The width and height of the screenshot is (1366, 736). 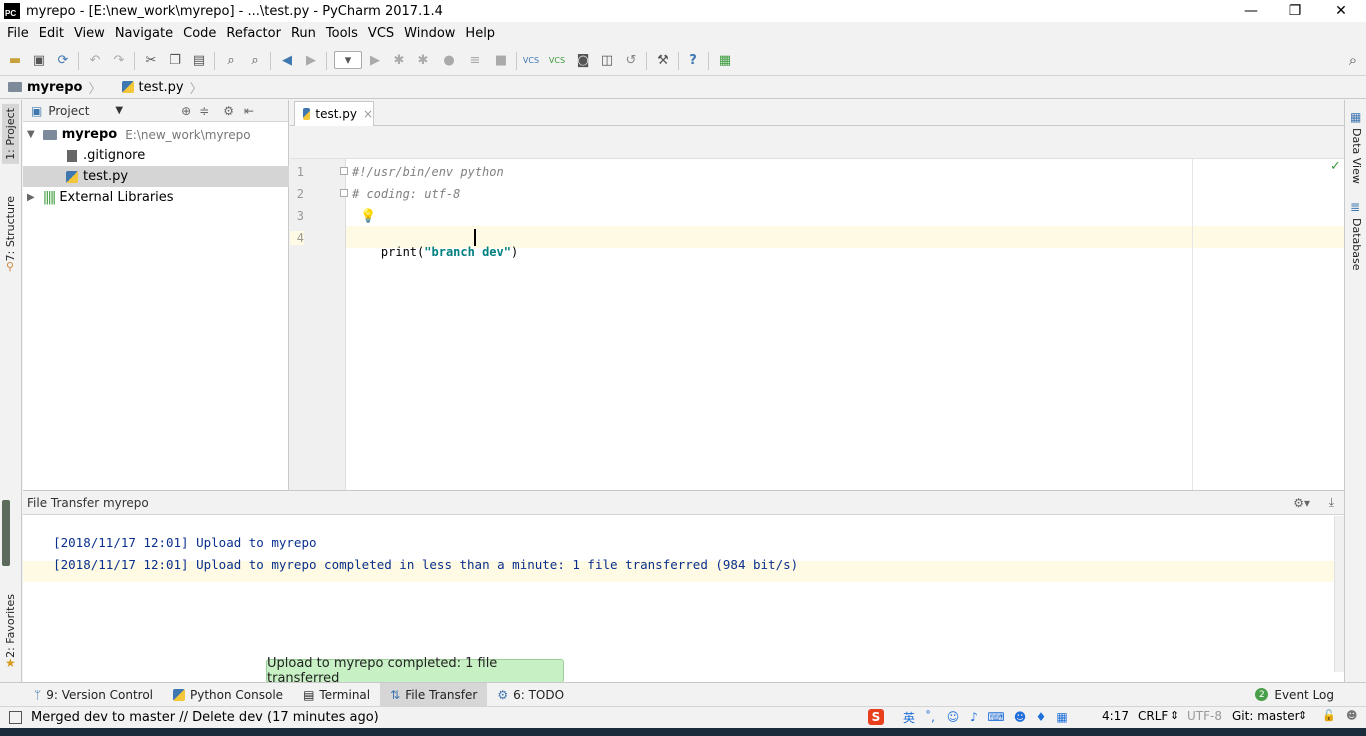 What do you see at coordinates (231, 60) in the screenshot?
I see `find-icon: ⌕` at bounding box center [231, 60].